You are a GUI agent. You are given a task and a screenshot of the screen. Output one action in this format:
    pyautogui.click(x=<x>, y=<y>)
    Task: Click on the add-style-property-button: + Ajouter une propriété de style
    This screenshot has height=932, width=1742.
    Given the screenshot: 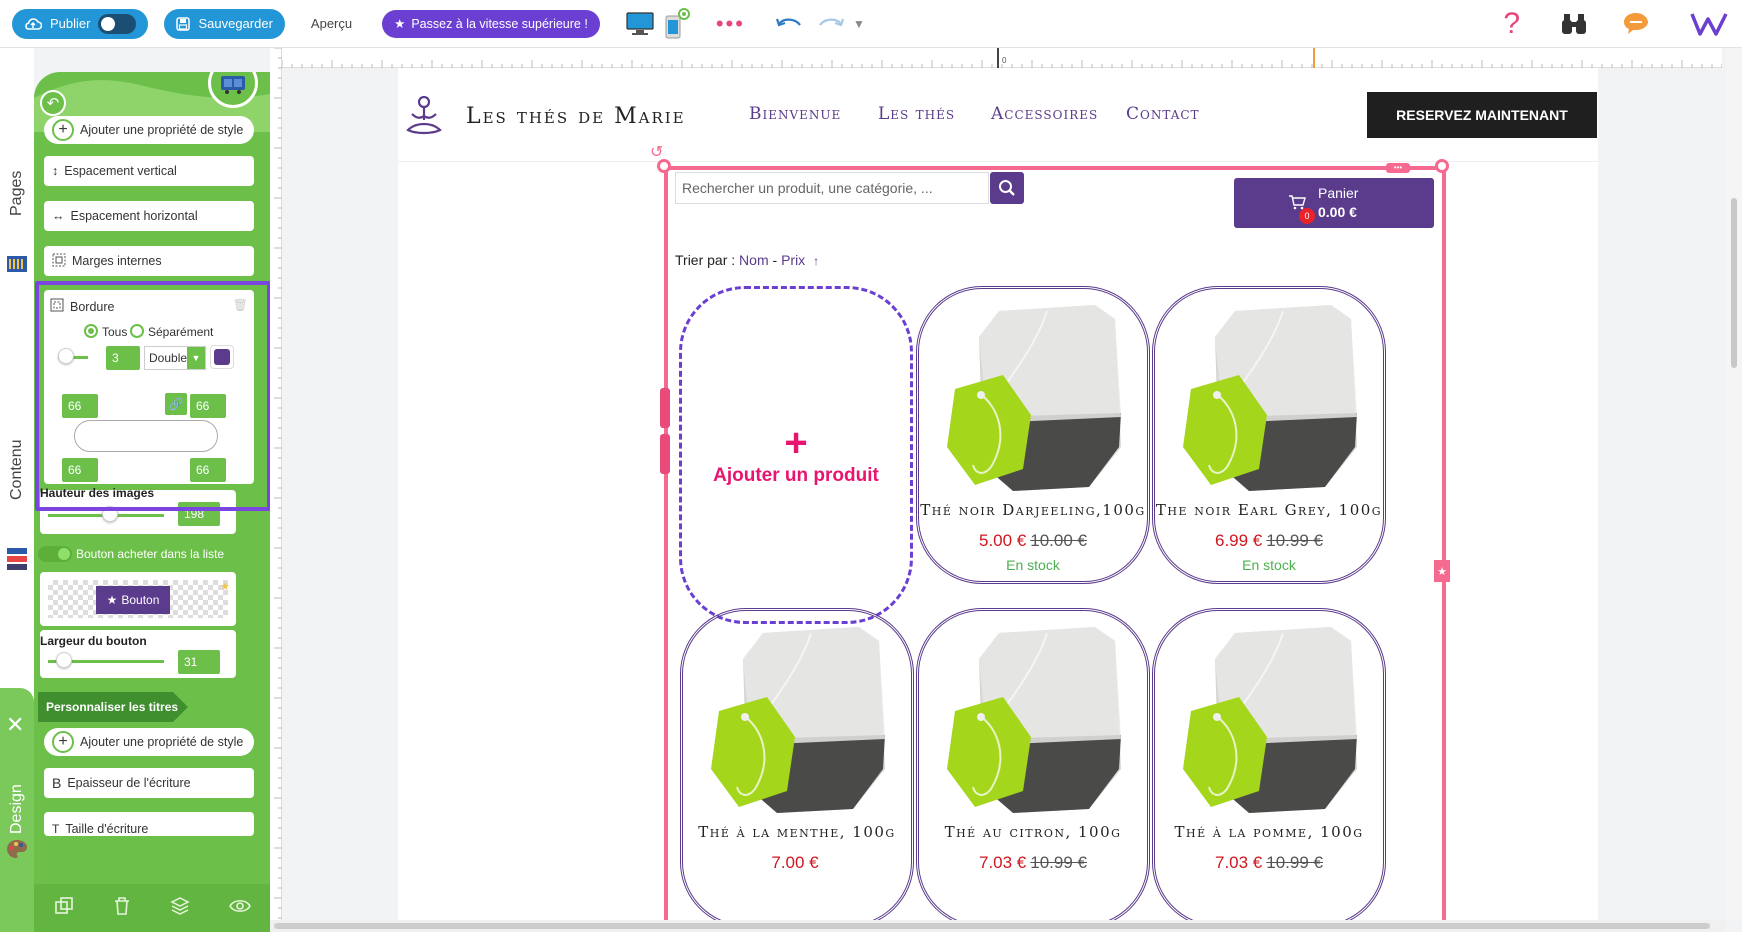 What is the action you would take?
    pyautogui.click(x=149, y=130)
    